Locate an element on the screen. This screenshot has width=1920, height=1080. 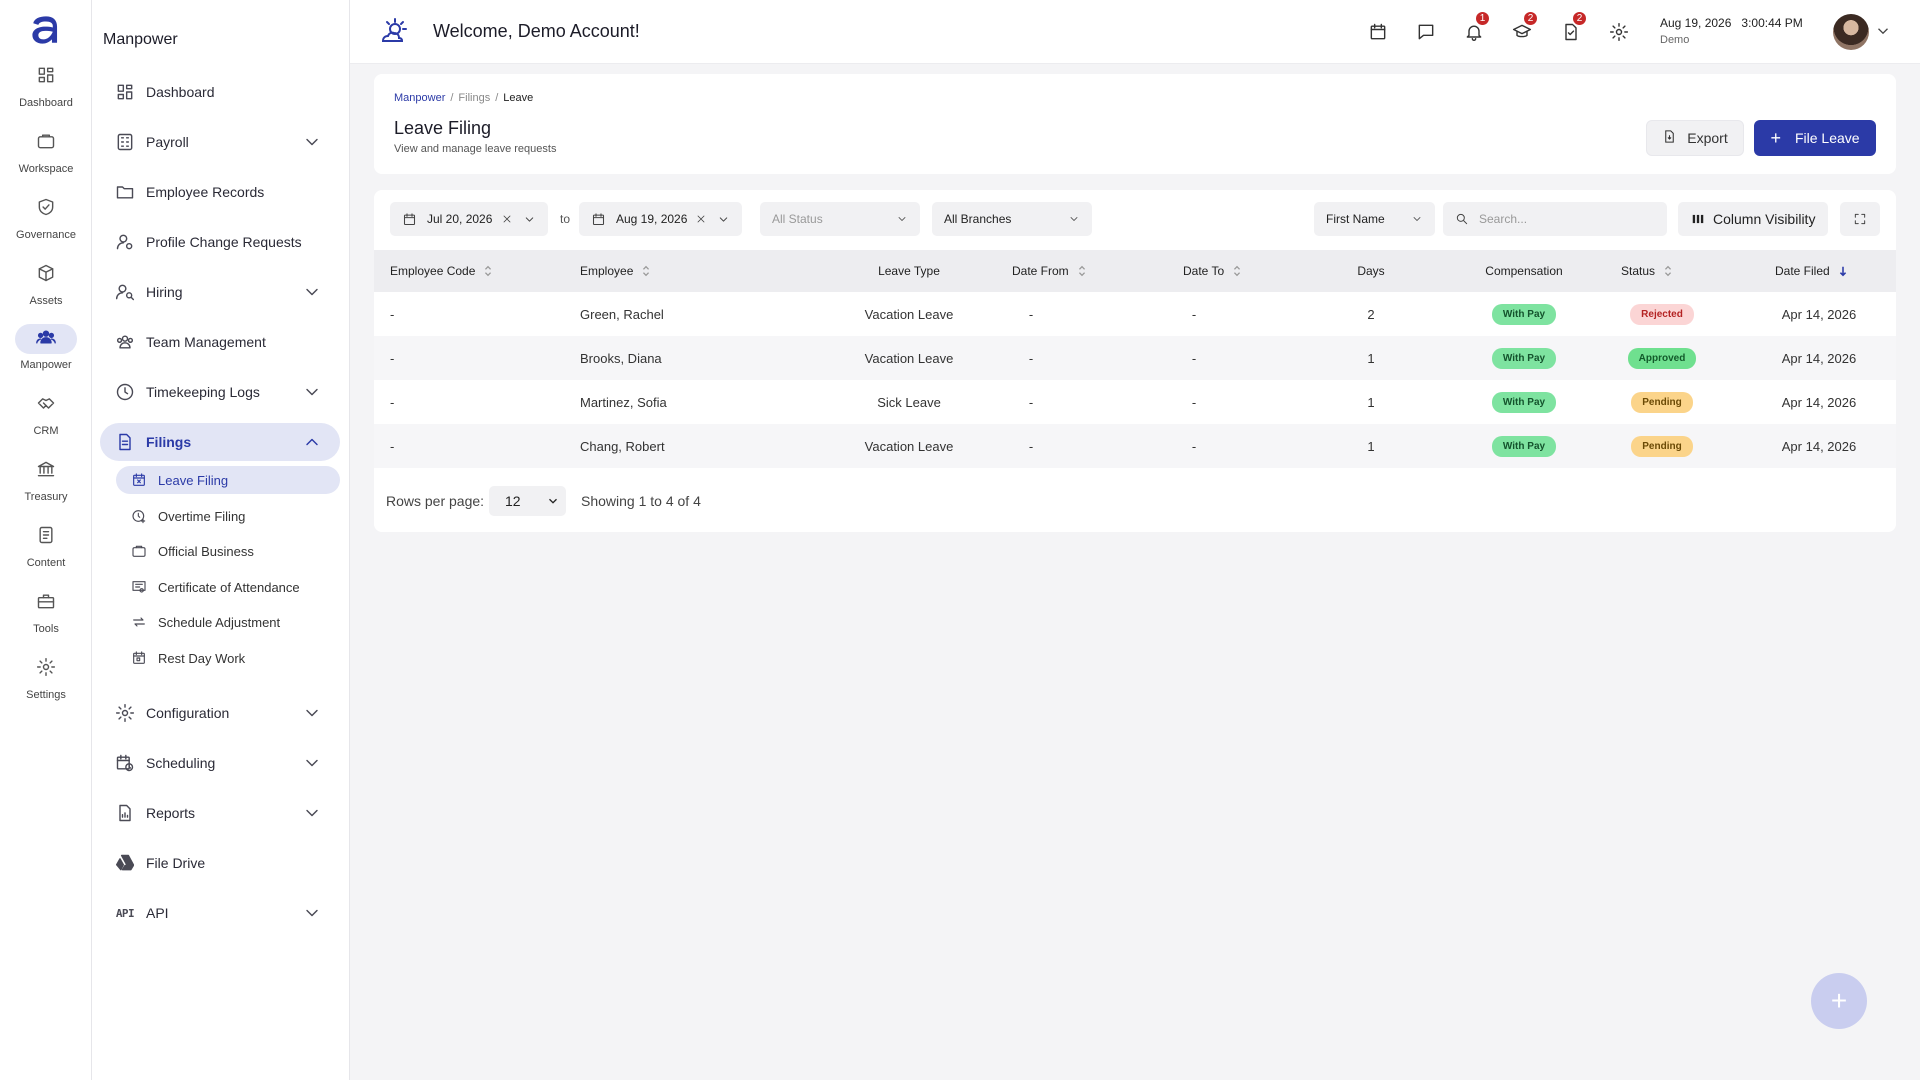
sidebar-item-employee-records: Employee Records is located at coordinates (220, 192).